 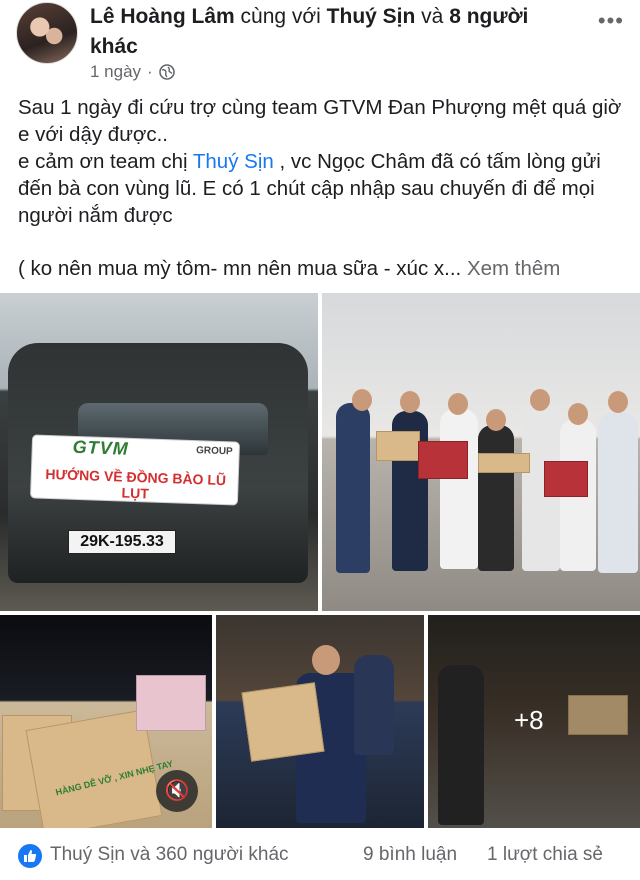 I want to click on photo-unloading, so click(x=320, y=721).